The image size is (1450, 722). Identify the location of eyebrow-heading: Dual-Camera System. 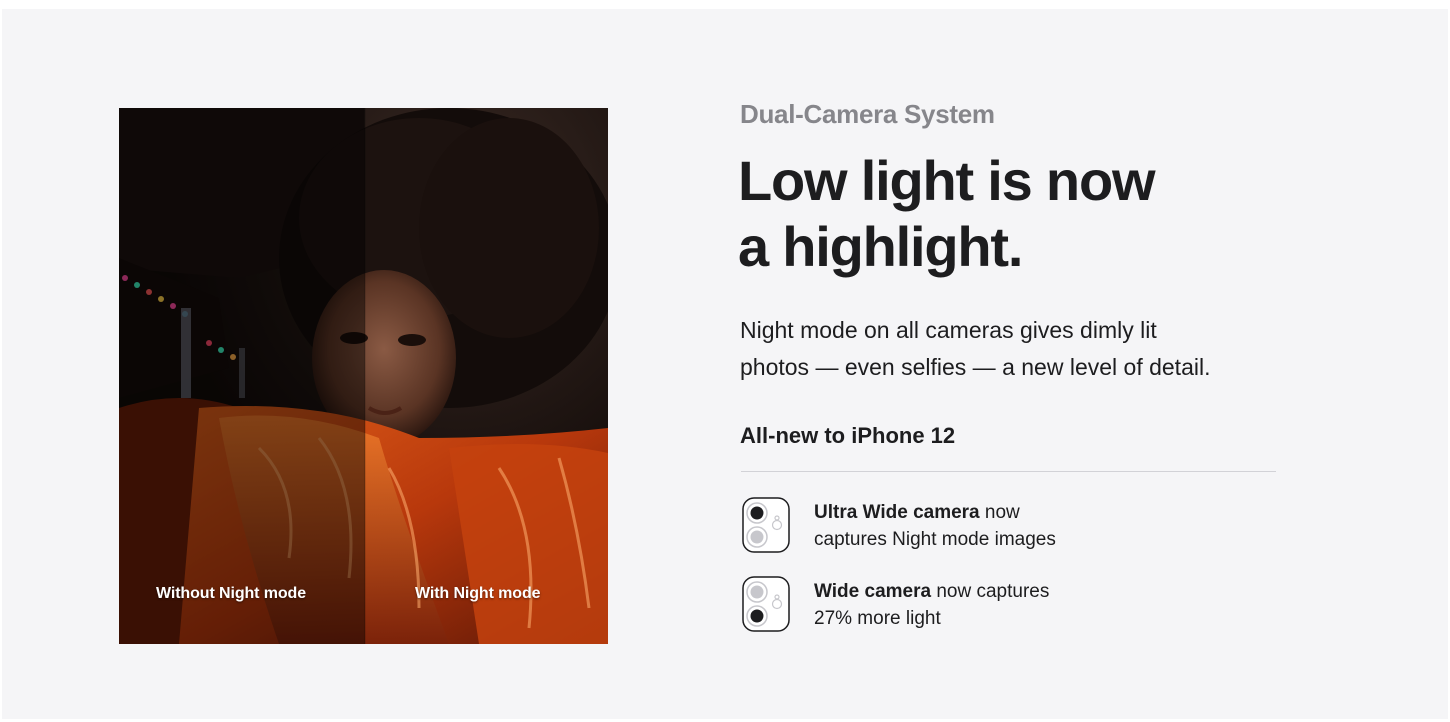
(867, 114).